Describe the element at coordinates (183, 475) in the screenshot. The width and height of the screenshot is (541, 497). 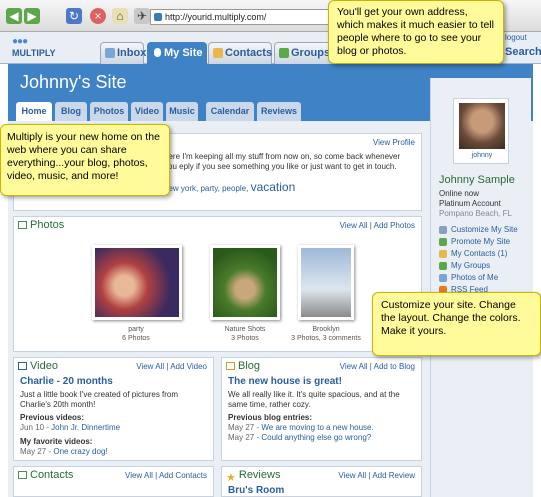
I see `contacts-add: Add Contacts` at that location.